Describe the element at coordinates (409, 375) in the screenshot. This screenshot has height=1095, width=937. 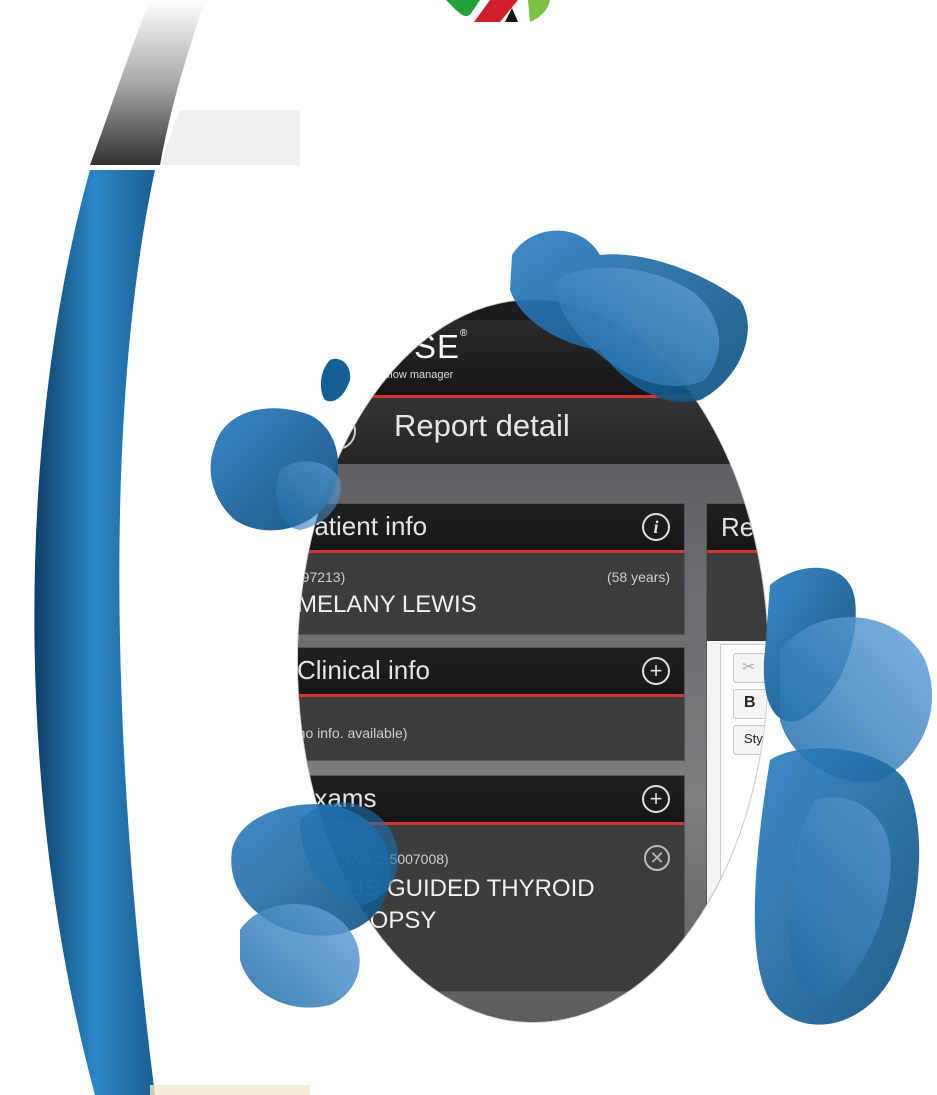
I see `brand-subtitle: workflow manager` at that location.